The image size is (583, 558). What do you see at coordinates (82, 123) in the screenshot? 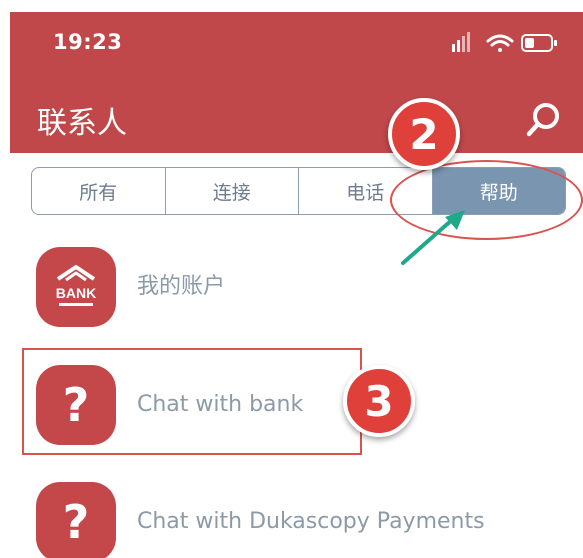
I see `page-title: 联系人` at bounding box center [82, 123].